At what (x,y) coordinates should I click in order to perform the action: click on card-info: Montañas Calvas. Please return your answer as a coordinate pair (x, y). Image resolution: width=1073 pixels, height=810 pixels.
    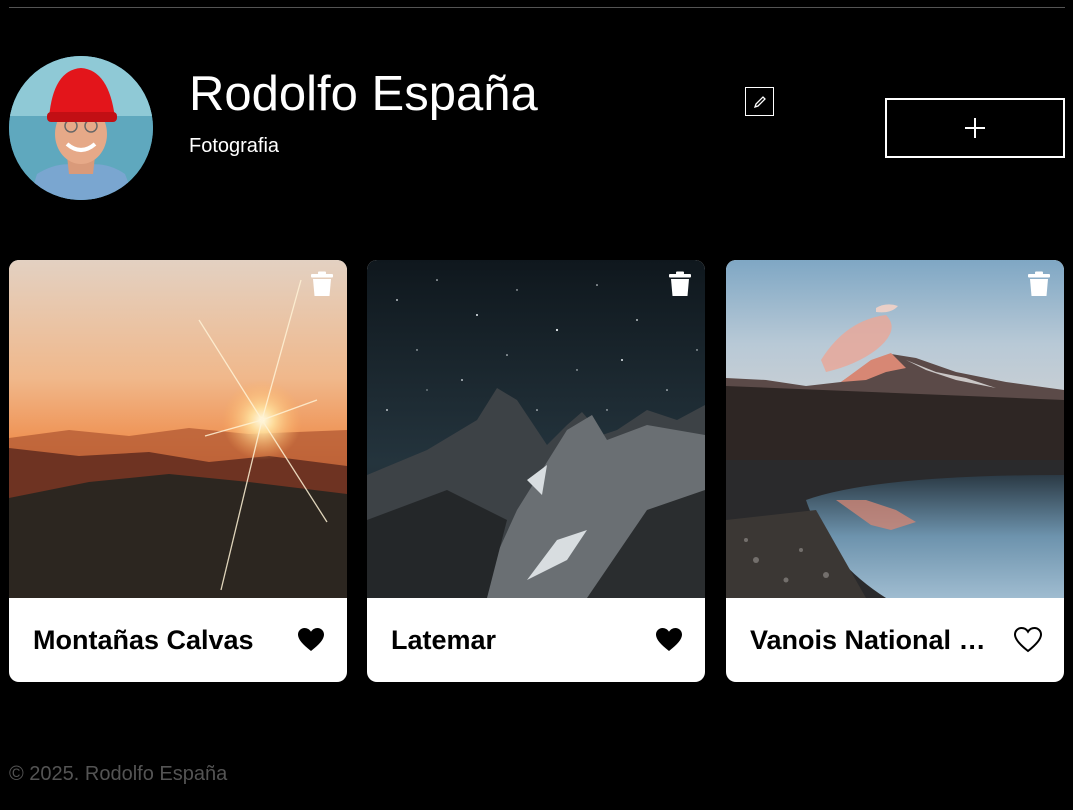
    Looking at the image, I should click on (178, 640).